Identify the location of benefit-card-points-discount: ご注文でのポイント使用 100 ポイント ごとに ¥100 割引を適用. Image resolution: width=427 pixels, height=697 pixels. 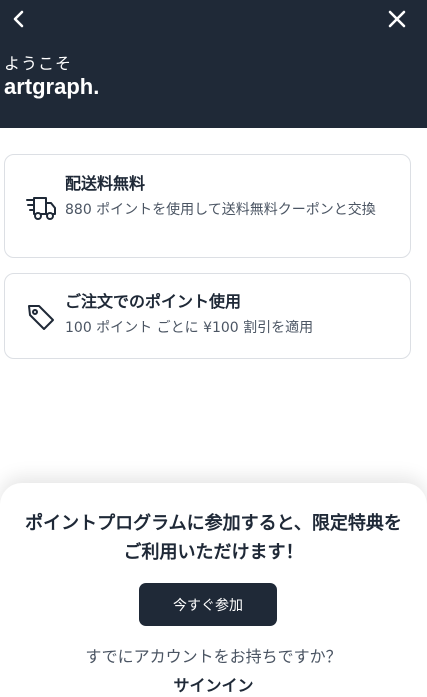
(207, 316).